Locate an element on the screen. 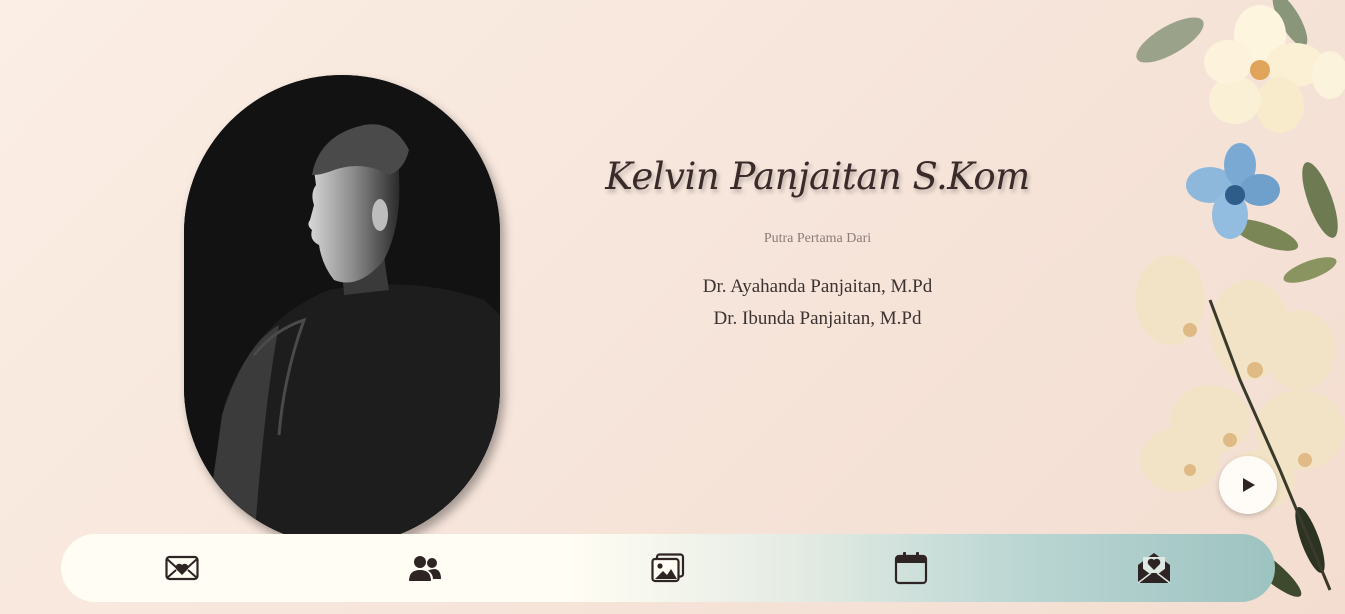  nav-invitation-button is located at coordinates (182, 568).